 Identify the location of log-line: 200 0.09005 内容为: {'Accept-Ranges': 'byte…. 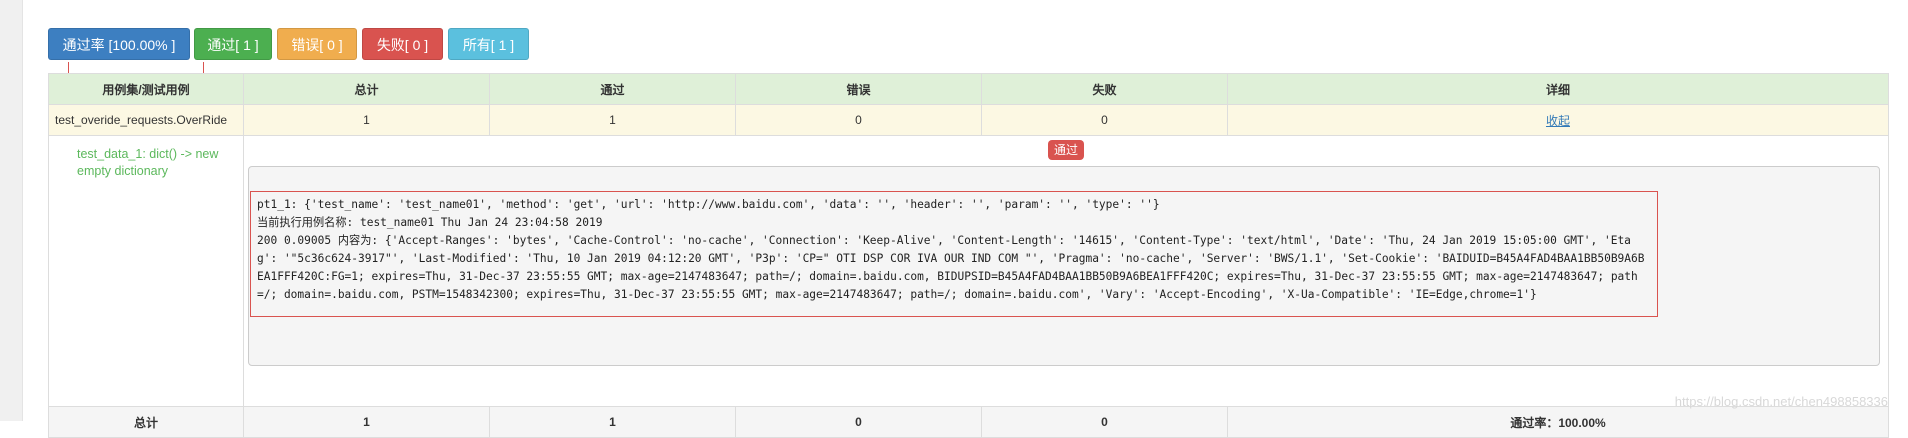
(951, 267).